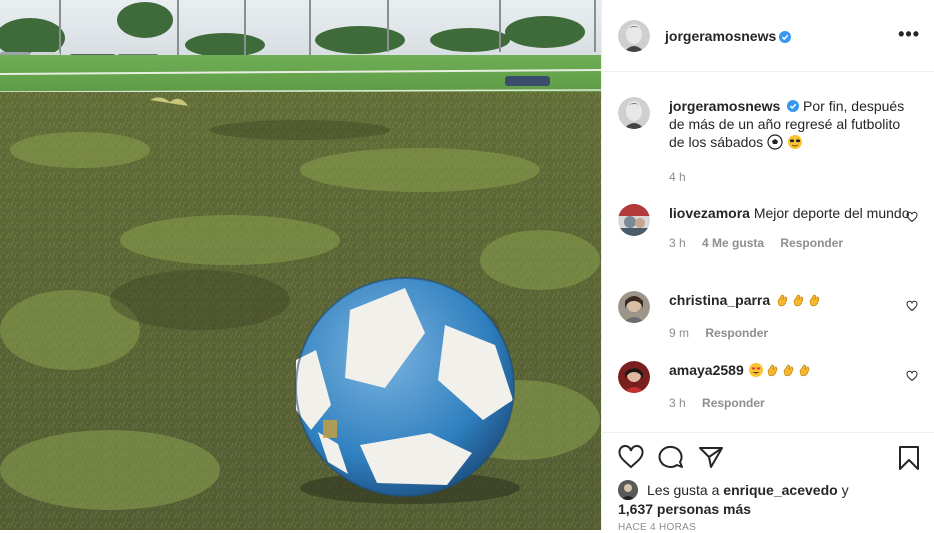 This screenshot has width=934, height=533. I want to click on commenter-username: amaya2589, so click(706, 370).